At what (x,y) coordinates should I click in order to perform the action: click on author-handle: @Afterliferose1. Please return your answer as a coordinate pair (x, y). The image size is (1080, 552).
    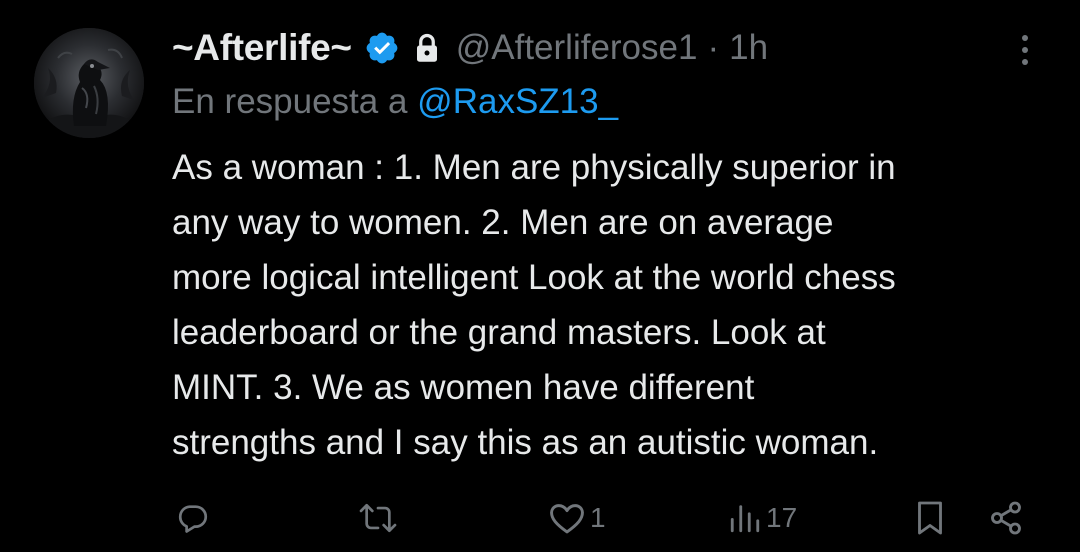
    Looking at the image, I should click on (577, 48).